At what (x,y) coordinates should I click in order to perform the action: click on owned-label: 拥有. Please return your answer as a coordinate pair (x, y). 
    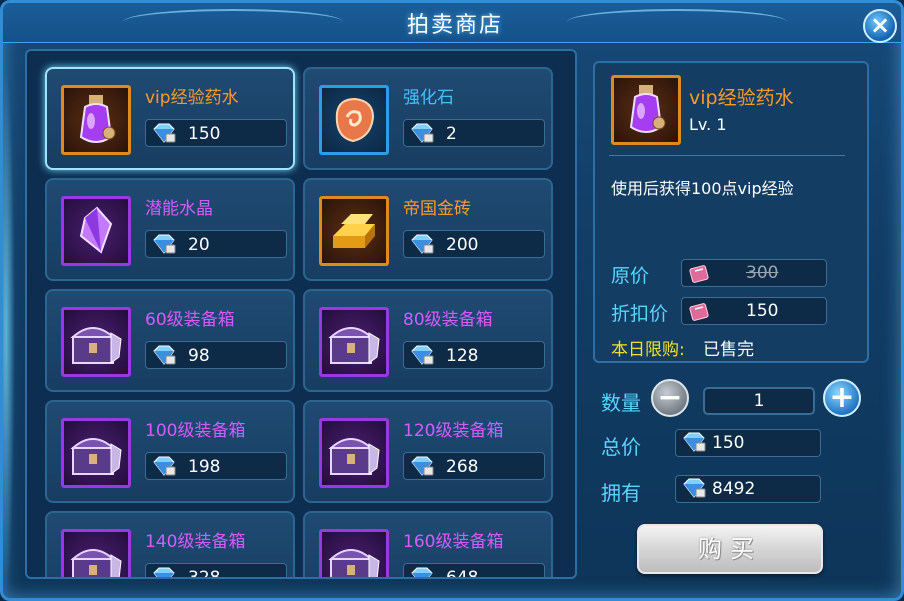
    Looking at the image, I should click on (621, 493).